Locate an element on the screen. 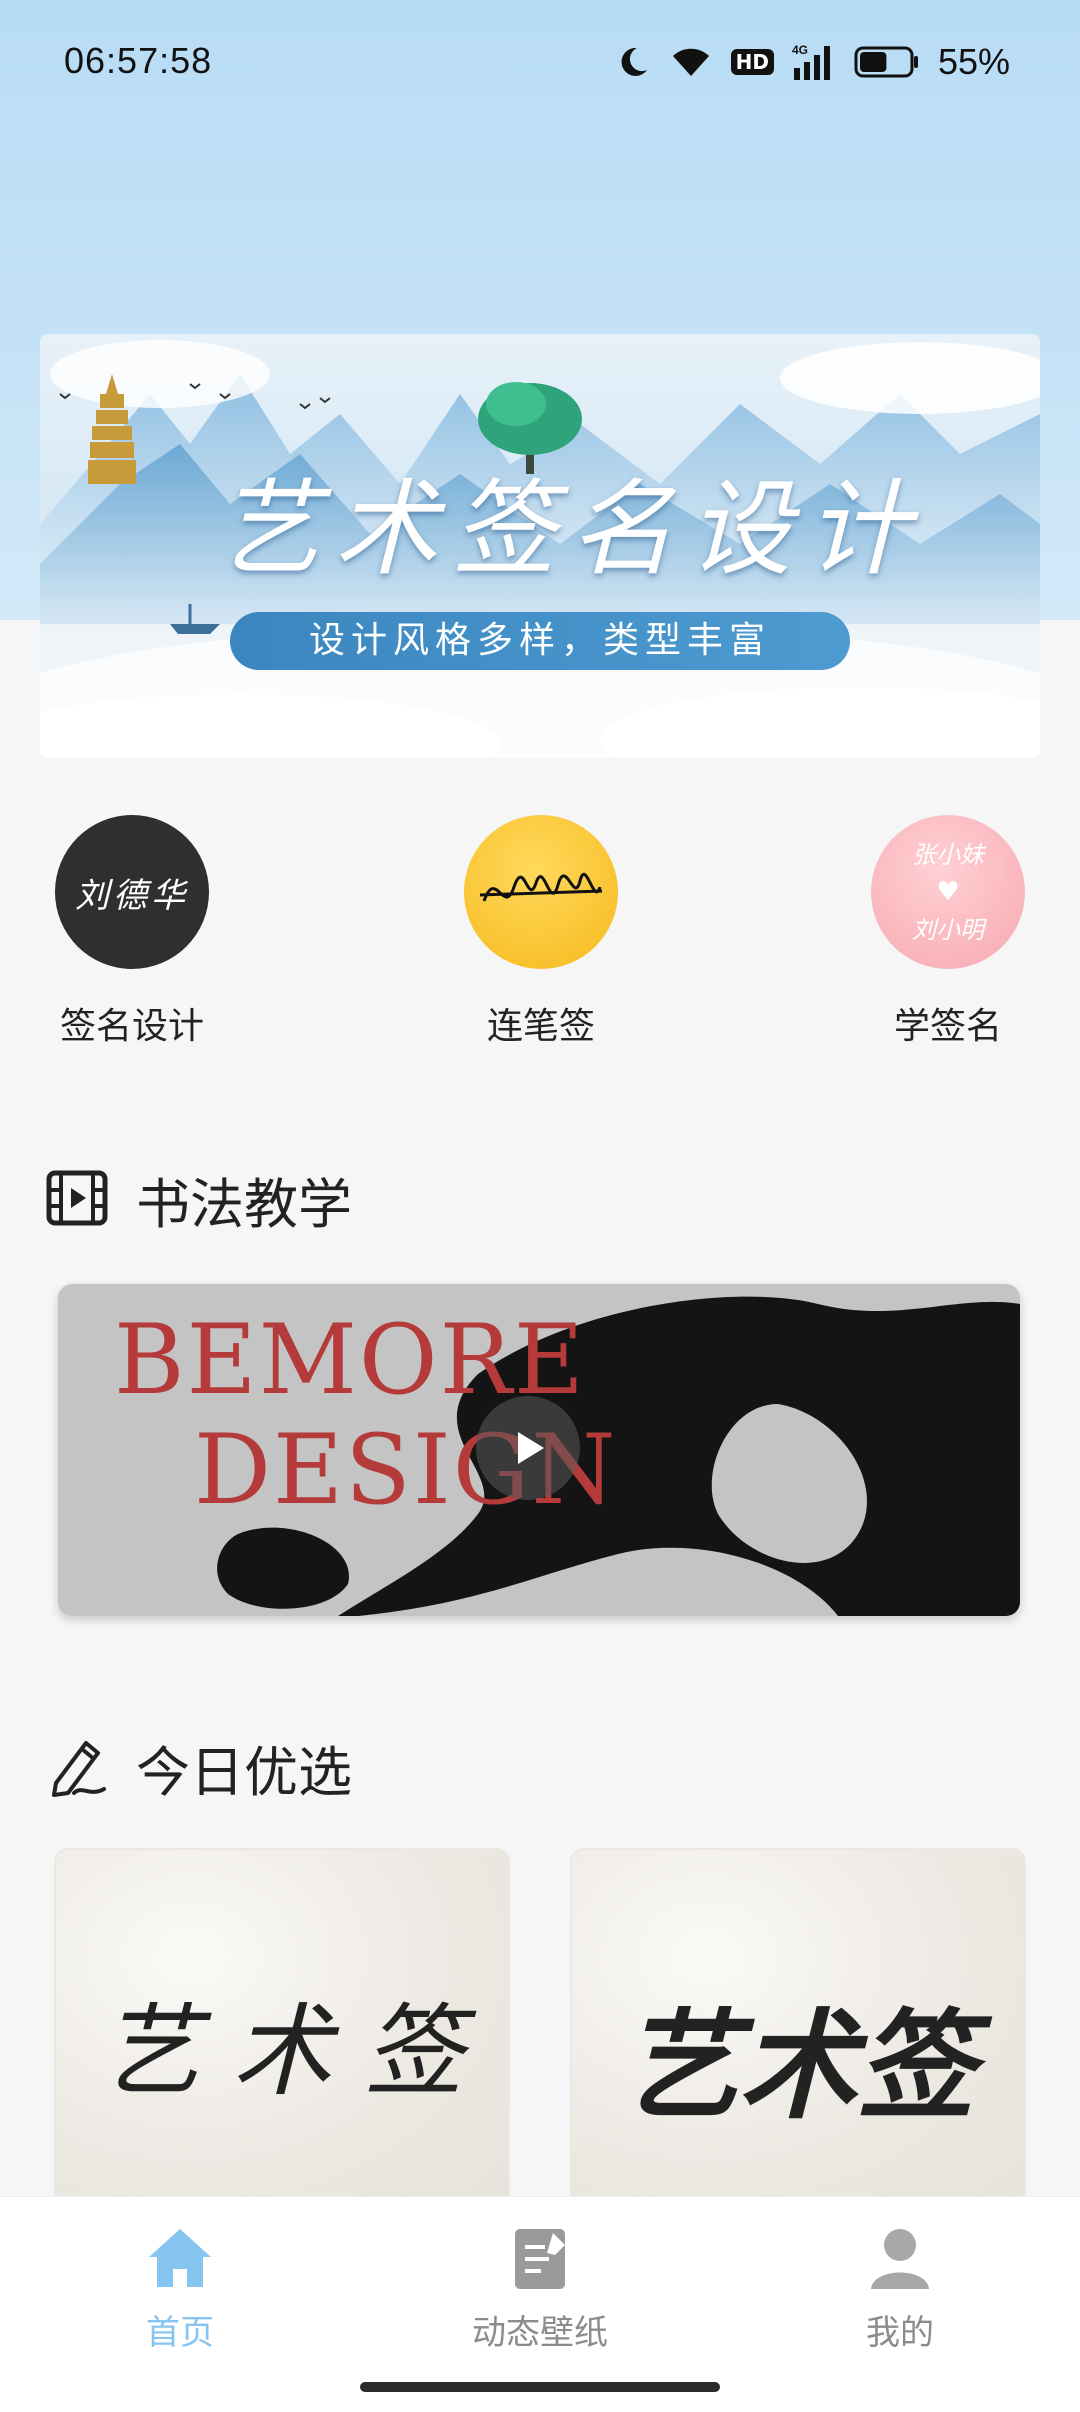  user-icon is located at coordinates (900, 2259).